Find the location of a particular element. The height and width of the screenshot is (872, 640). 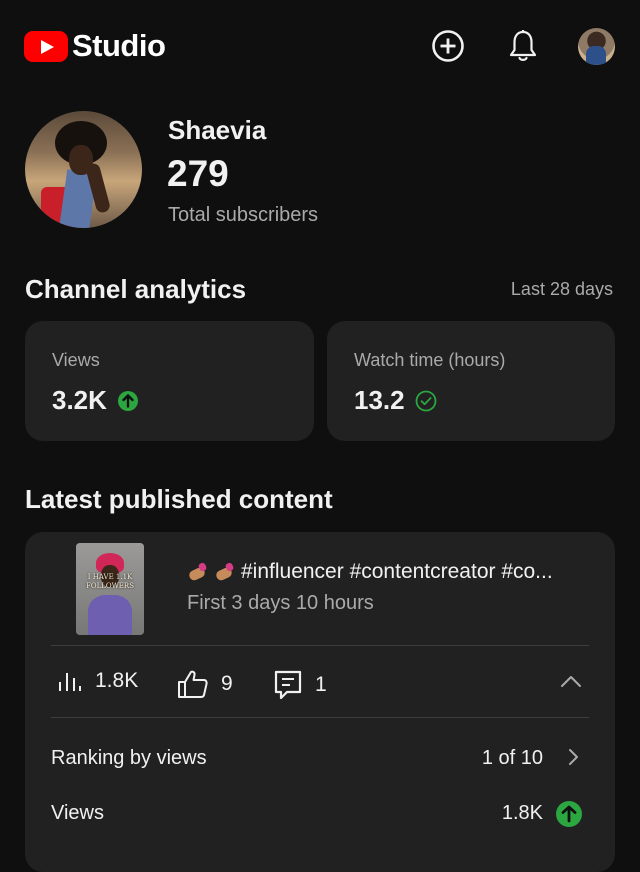

check-circle-icon is located at coordinates (426, 400).